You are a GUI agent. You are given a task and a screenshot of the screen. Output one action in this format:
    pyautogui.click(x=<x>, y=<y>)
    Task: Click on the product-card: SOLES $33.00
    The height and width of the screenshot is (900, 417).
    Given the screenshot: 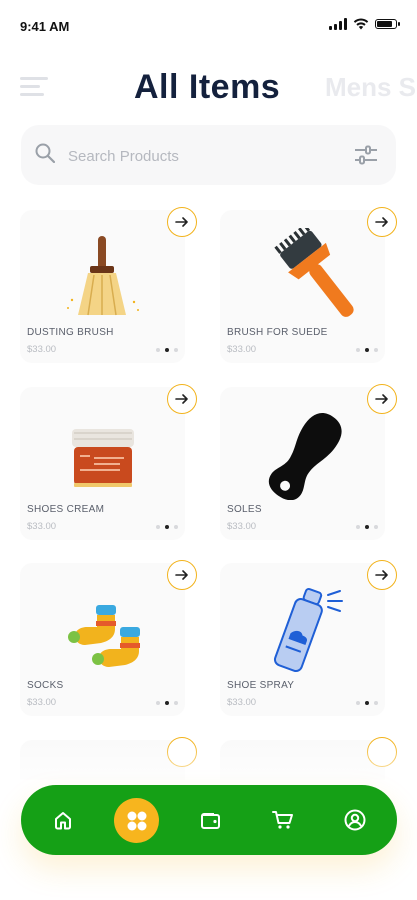 What is the action you would take?
    pyautogui.click(x=308, y=462)
    